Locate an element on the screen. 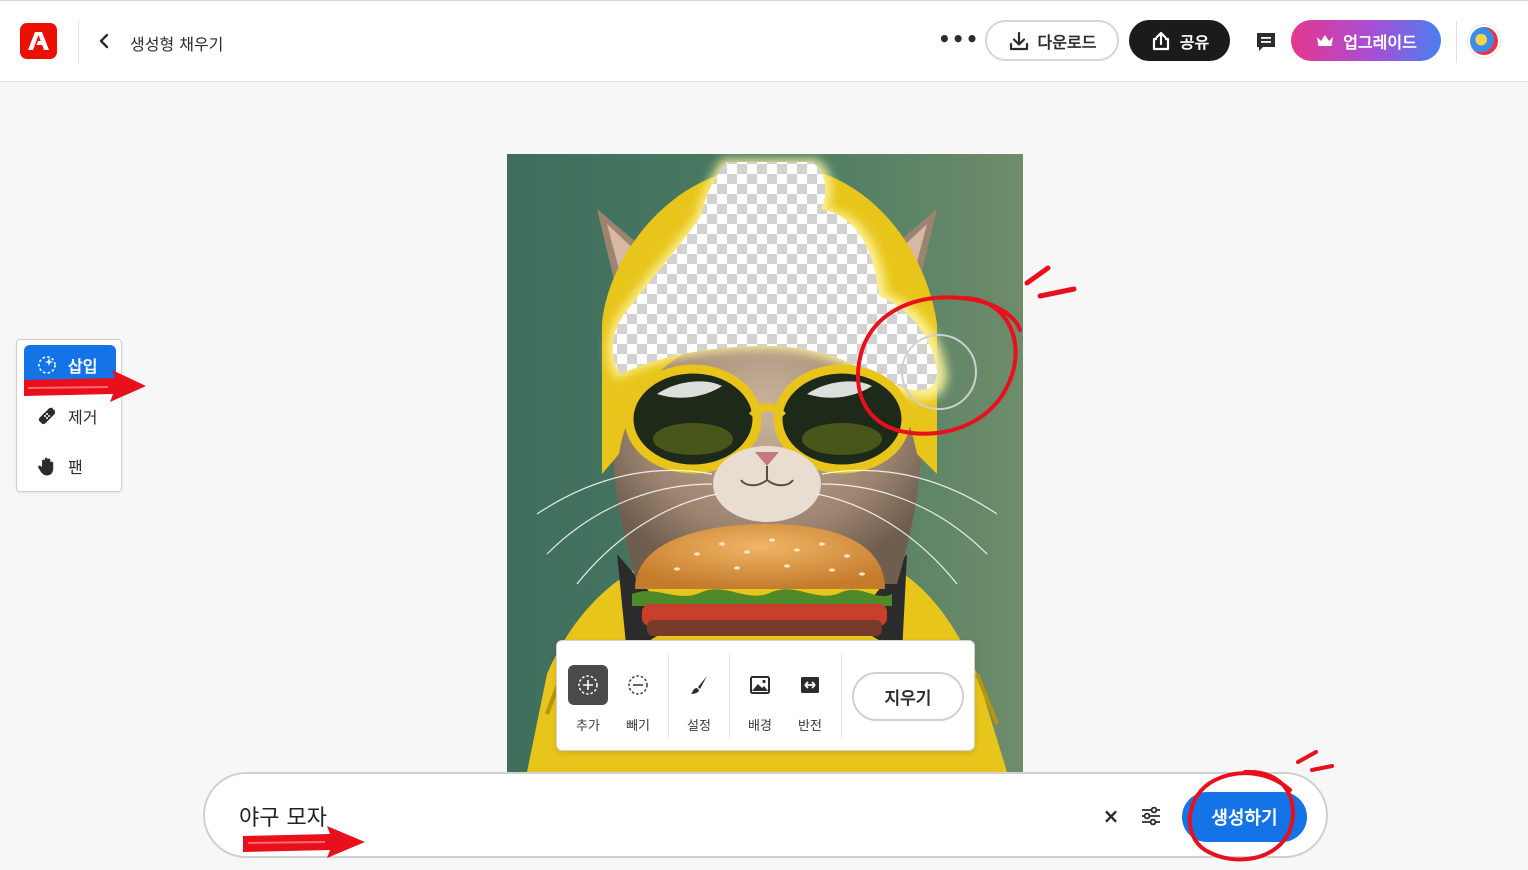 The width and height of the screenshot is (1528, 870). share-icon is located at coordinates (1160, 40).